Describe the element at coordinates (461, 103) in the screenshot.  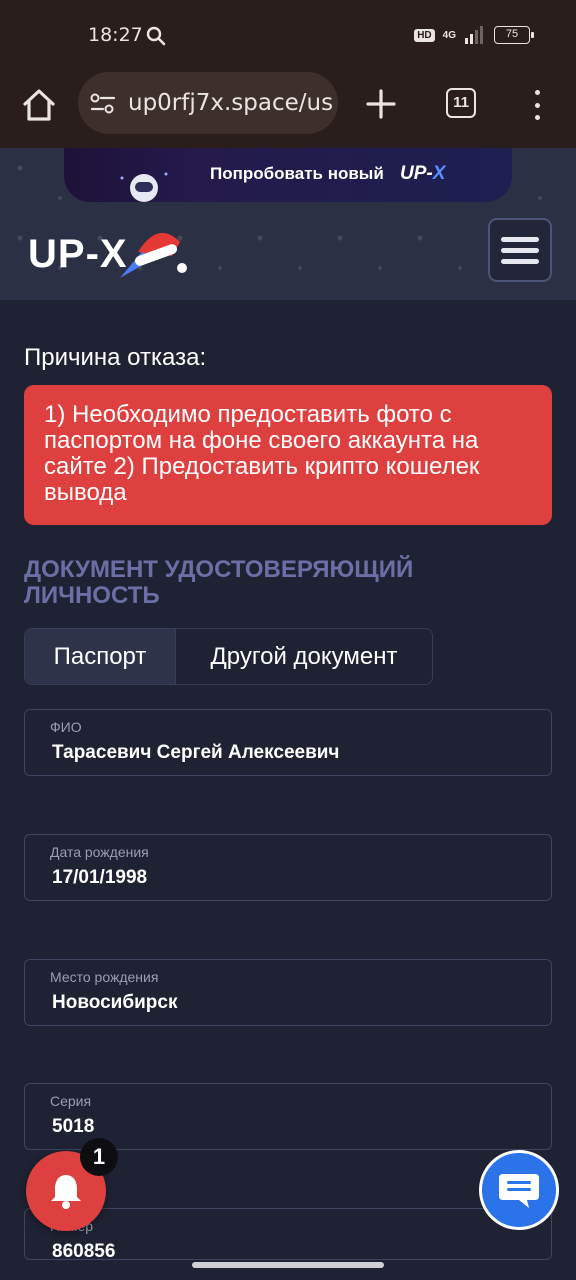
I see `tab-switcher-button: 11` at that location.